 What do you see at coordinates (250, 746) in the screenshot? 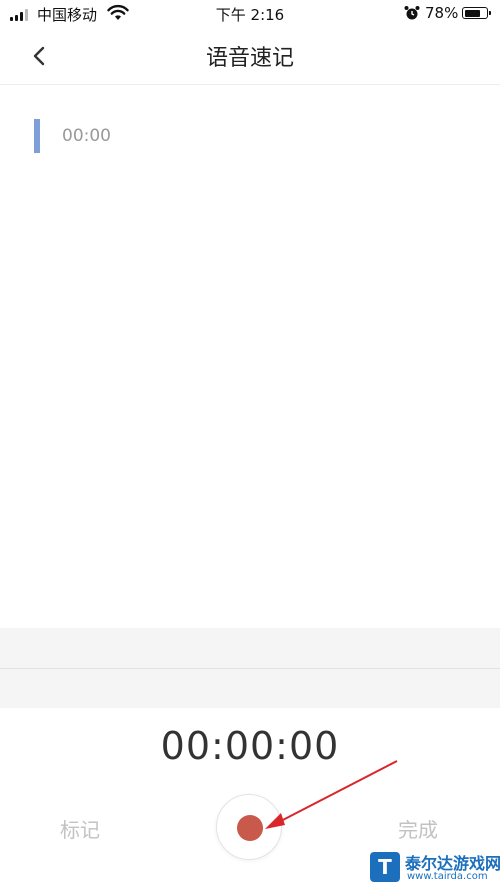
I see `recording-timer: 00:00:00` at bounding box center [250, 746].